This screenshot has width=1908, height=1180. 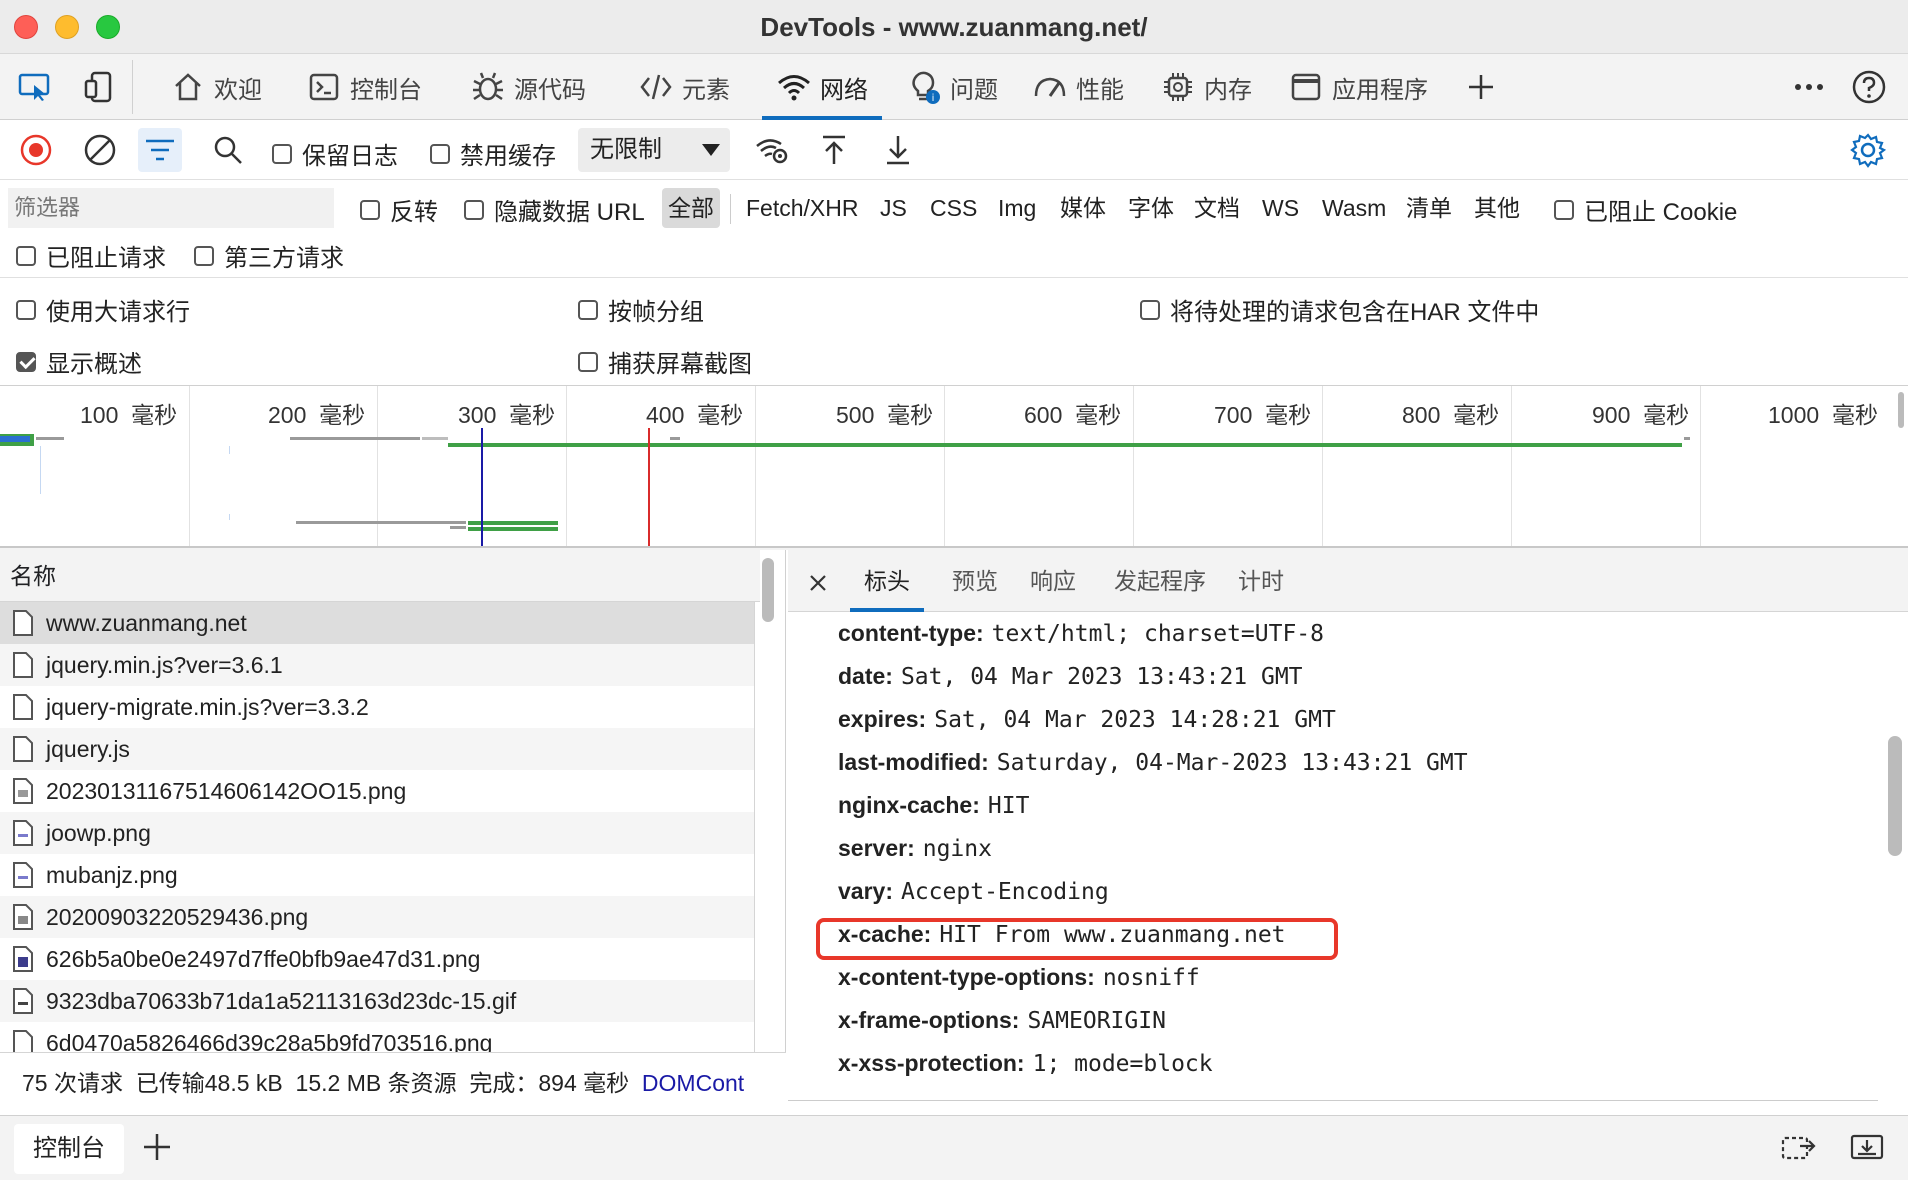 I want to click on tab-memory: 内存, so click(x=1206, y=87).